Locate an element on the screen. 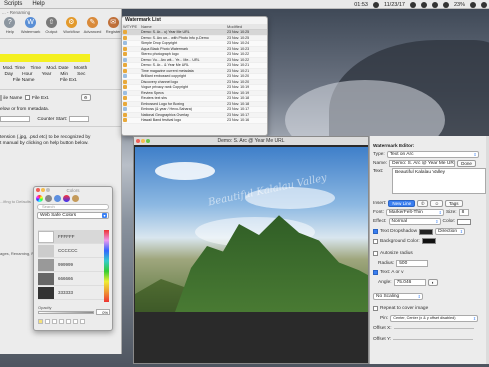 This screenshot has height=367, width=489. gear-icon: ⚙ is located at coordinates (85, 97).